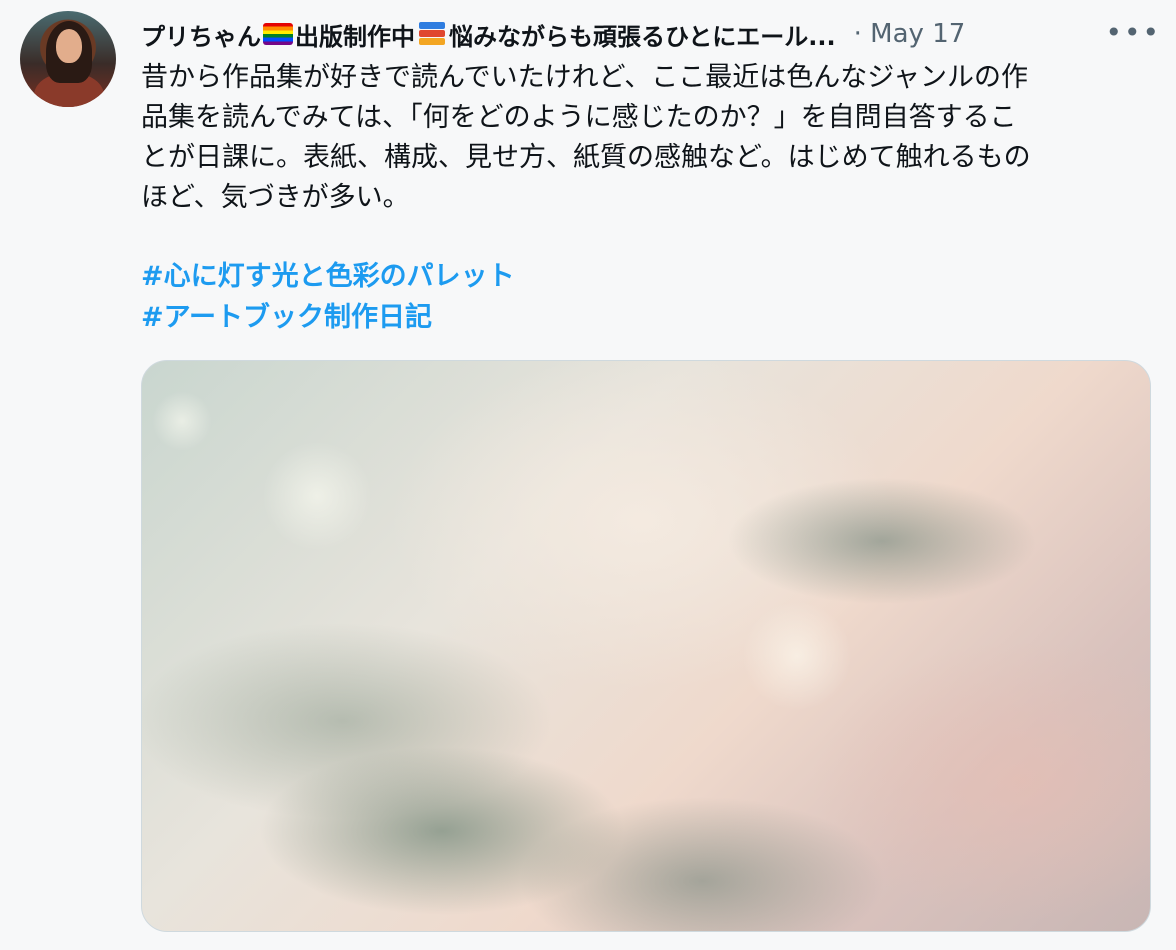 The width and height of the screenshot is (1176, 950). Describe the element at coordinates (355, 36) in the screenshot. I see `author-name-part2: 出版制作中` at that location.